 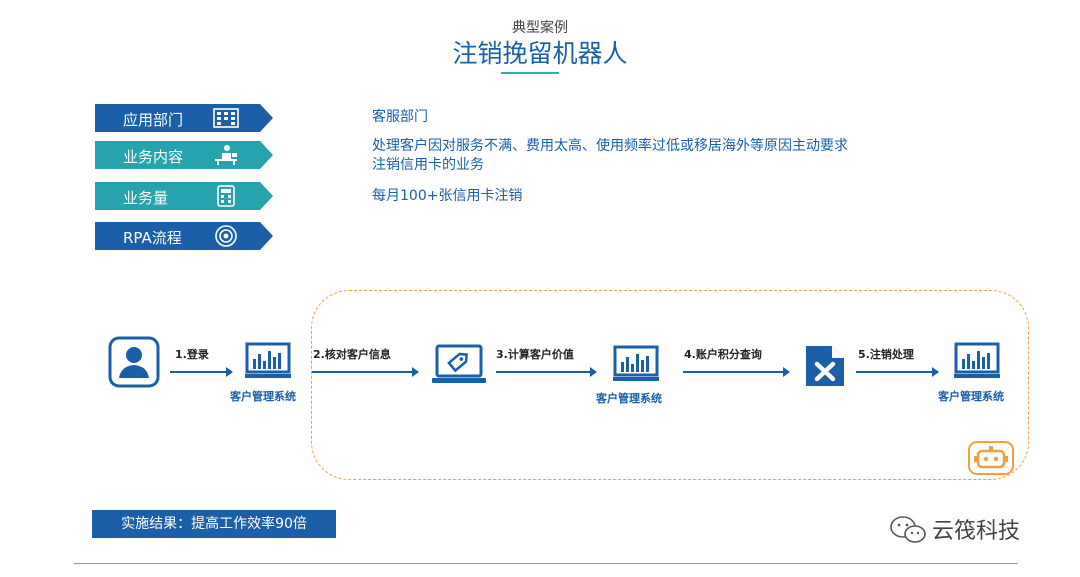 I want to click on laptop-icon, so click(x=459, y=363).